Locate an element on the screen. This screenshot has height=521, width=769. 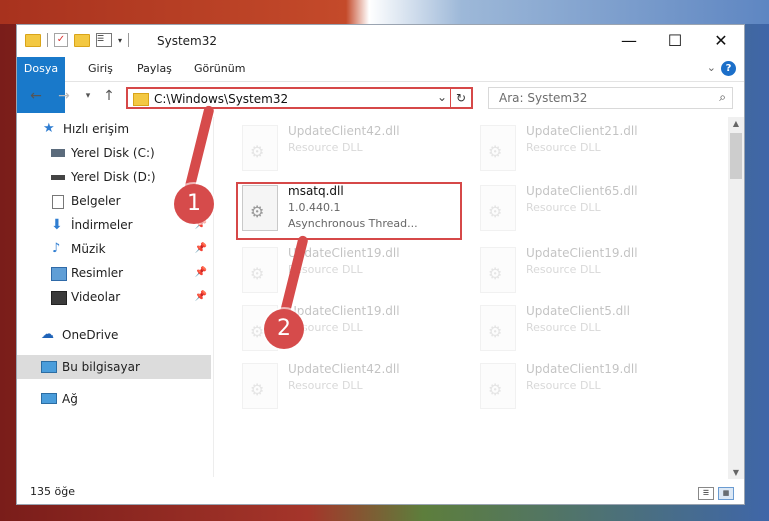
up-arrow-icon: ↑ is located at coordinates (109, 96).